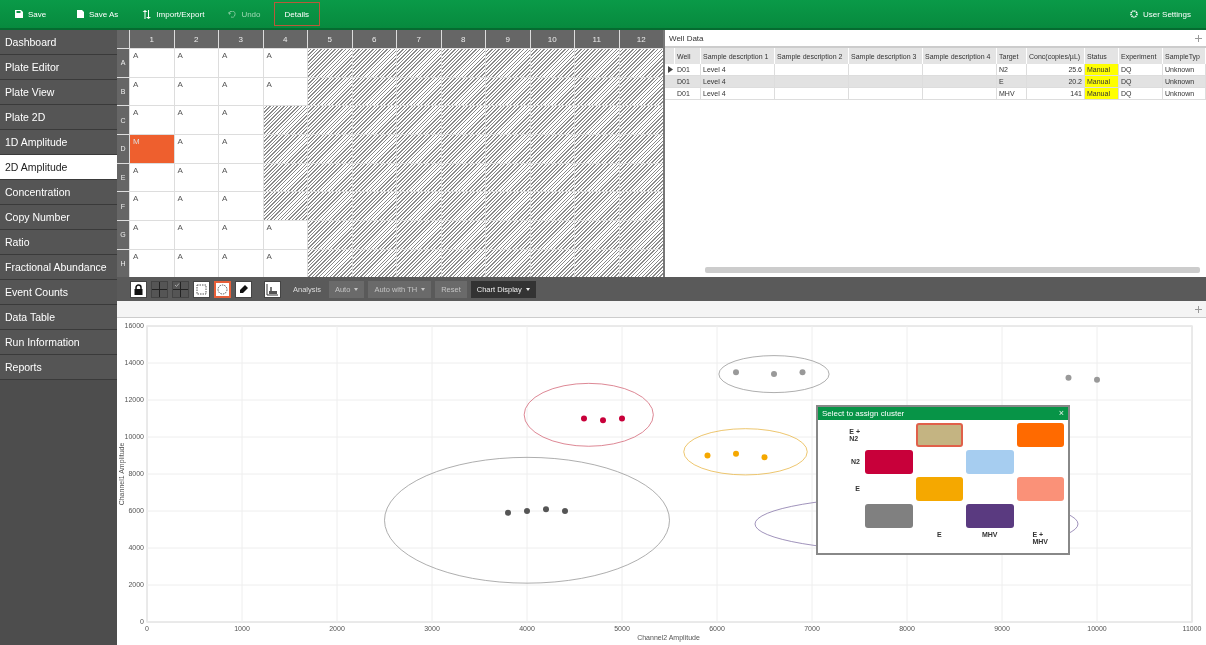  What do you see at coordinates (232, 14) in the screenshot?
I see `undo-icon` at bounding box center [232, 14].